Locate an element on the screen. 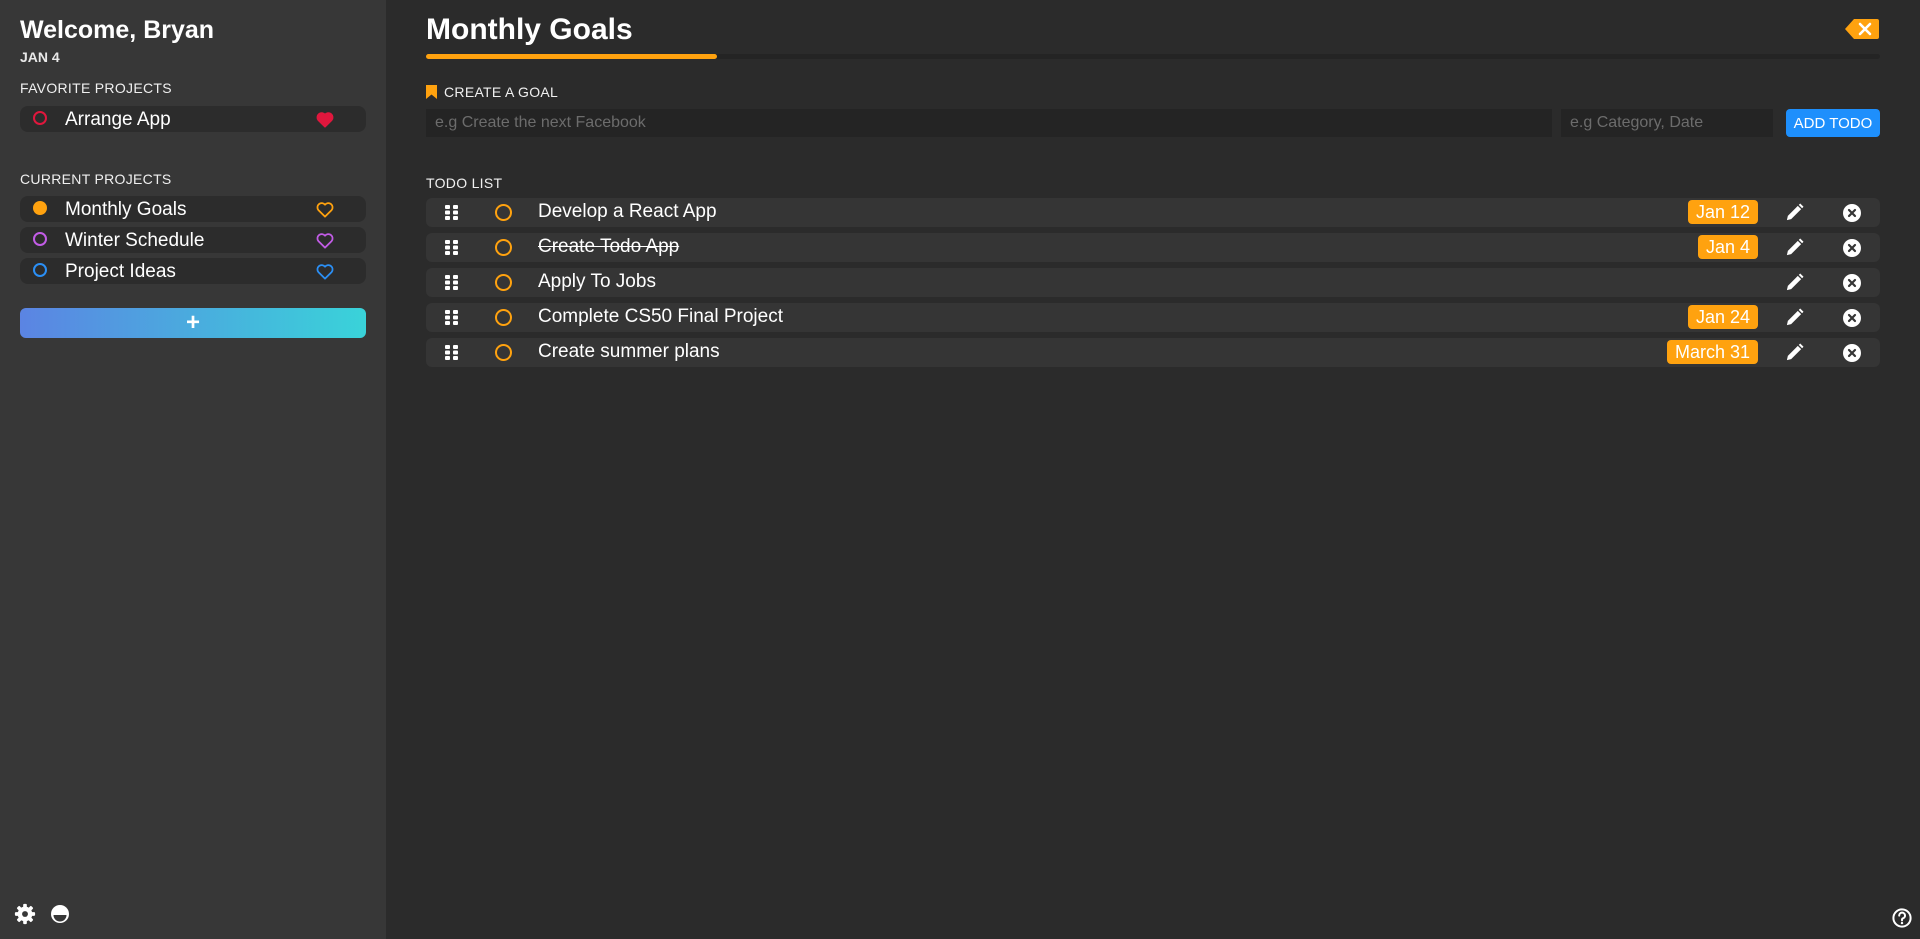 The image size is (1920, 939). todo-text: Apply To Jobs is located at coordinates (597, 281).